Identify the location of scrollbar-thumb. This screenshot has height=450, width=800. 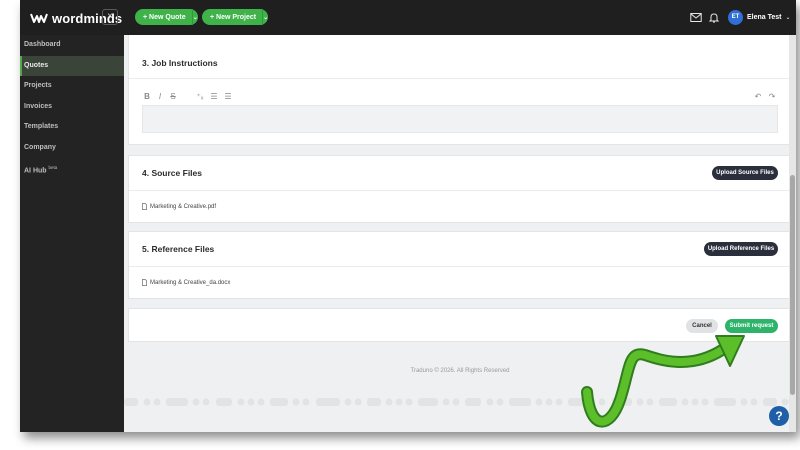
(792, 285).